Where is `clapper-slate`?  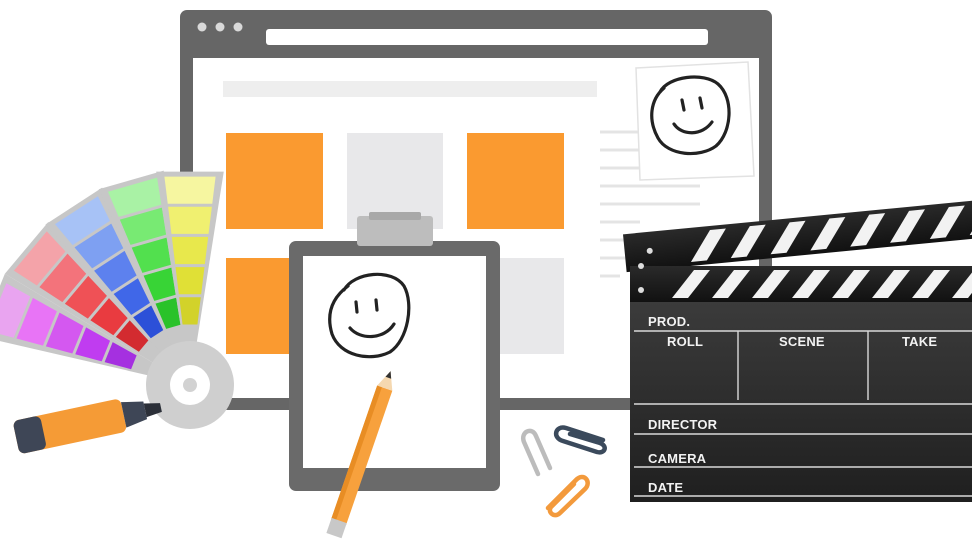
clapper-slate is located at coordinates (801, 402).